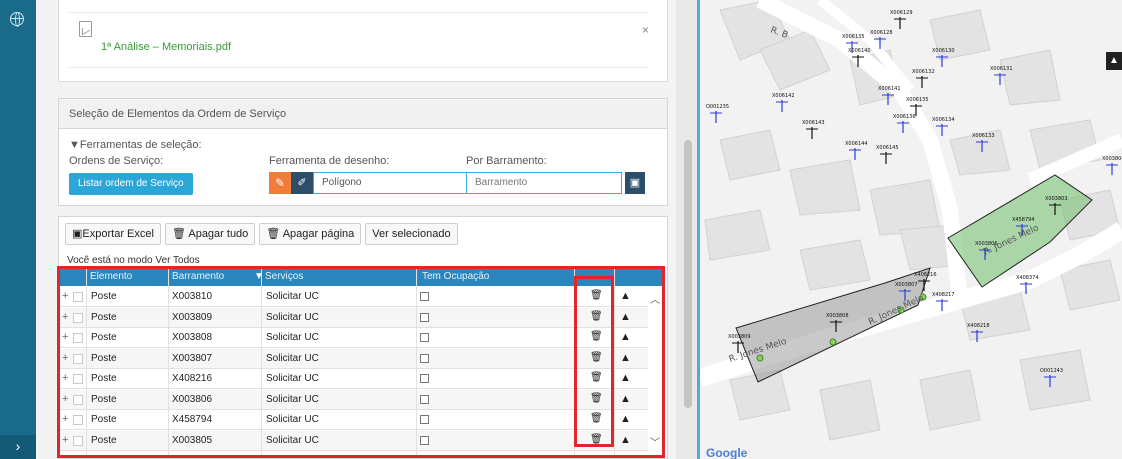  Describe the element at coordinates (645, 30) in the screenshot. I see `close-icon: ×` at that location.